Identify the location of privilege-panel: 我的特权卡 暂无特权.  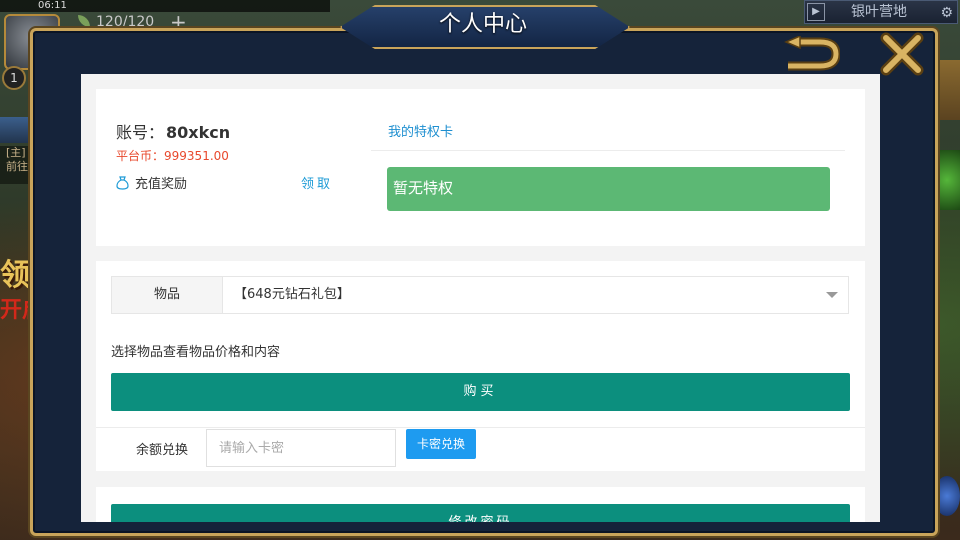
(608, 168).